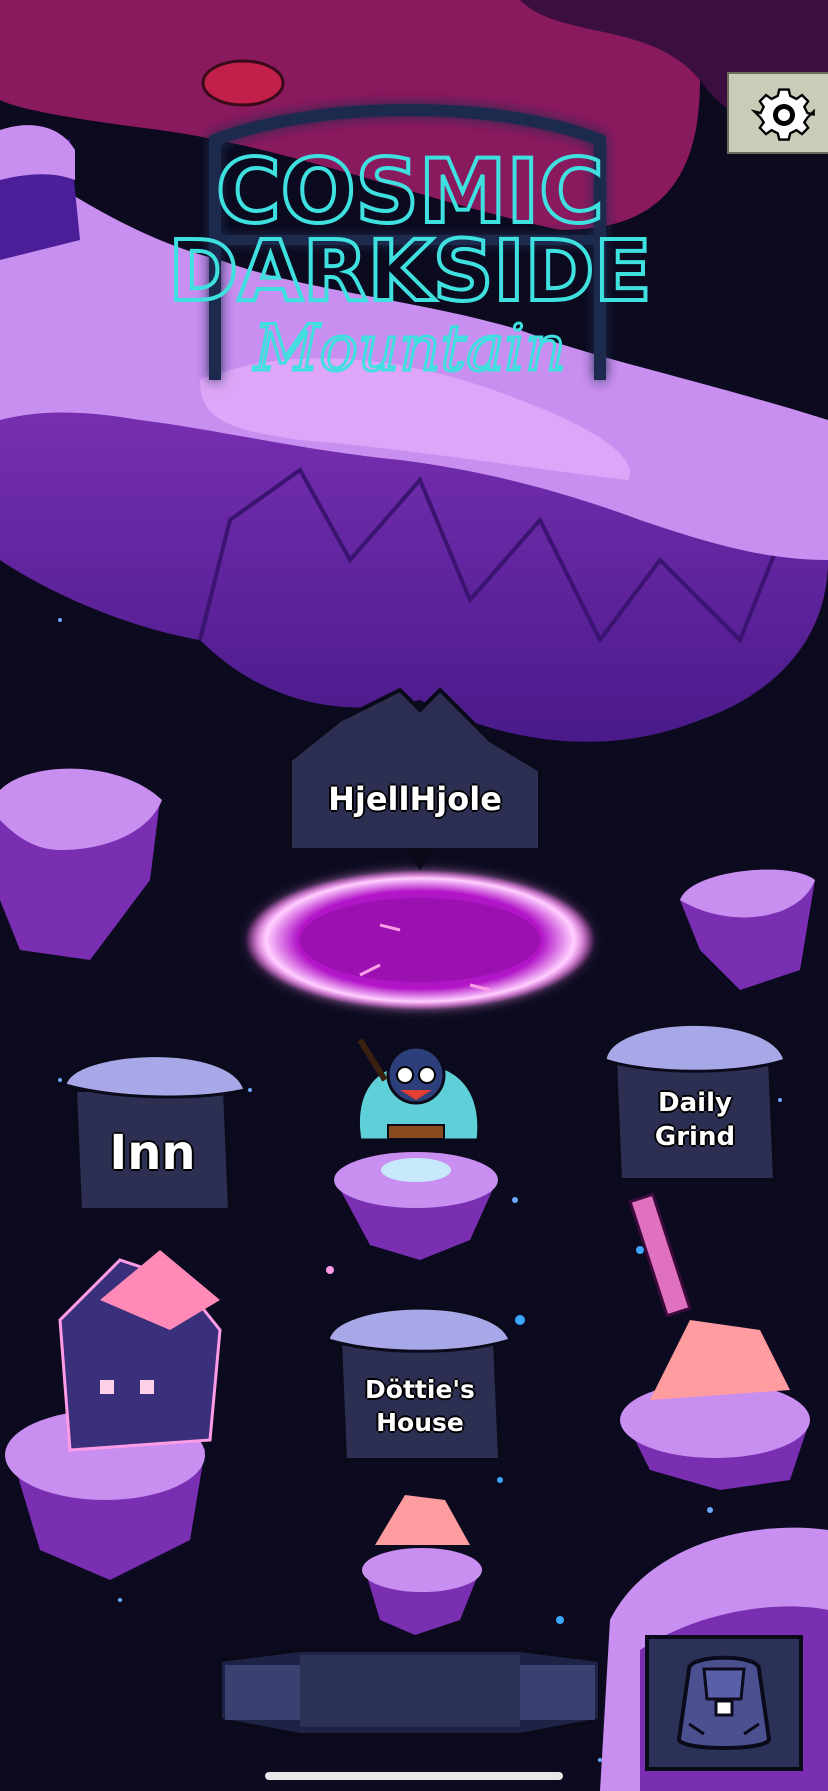 This screenshot has height=1791, width=828. Describe the element at coordinates (695, 1137) in the screenshot. I see `daily-grind-line2: Grind` at that location.